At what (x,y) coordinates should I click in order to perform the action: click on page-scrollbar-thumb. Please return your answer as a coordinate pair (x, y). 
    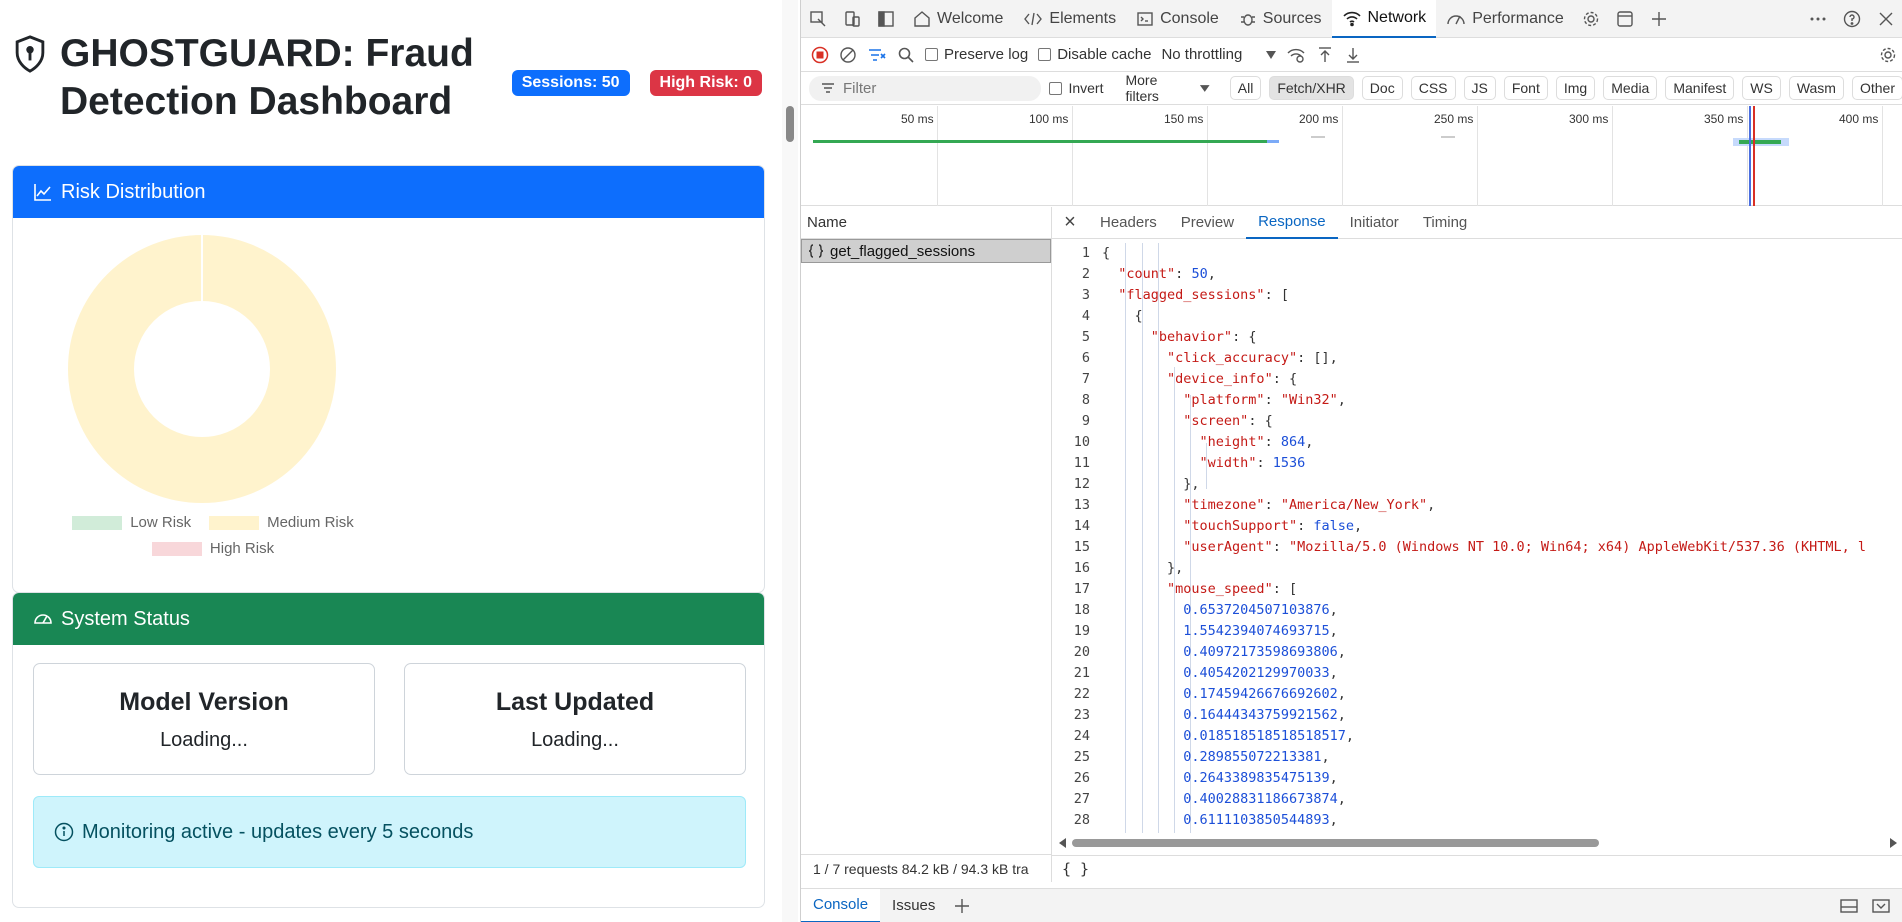
    Looking at the image, I should click on (790, 124).